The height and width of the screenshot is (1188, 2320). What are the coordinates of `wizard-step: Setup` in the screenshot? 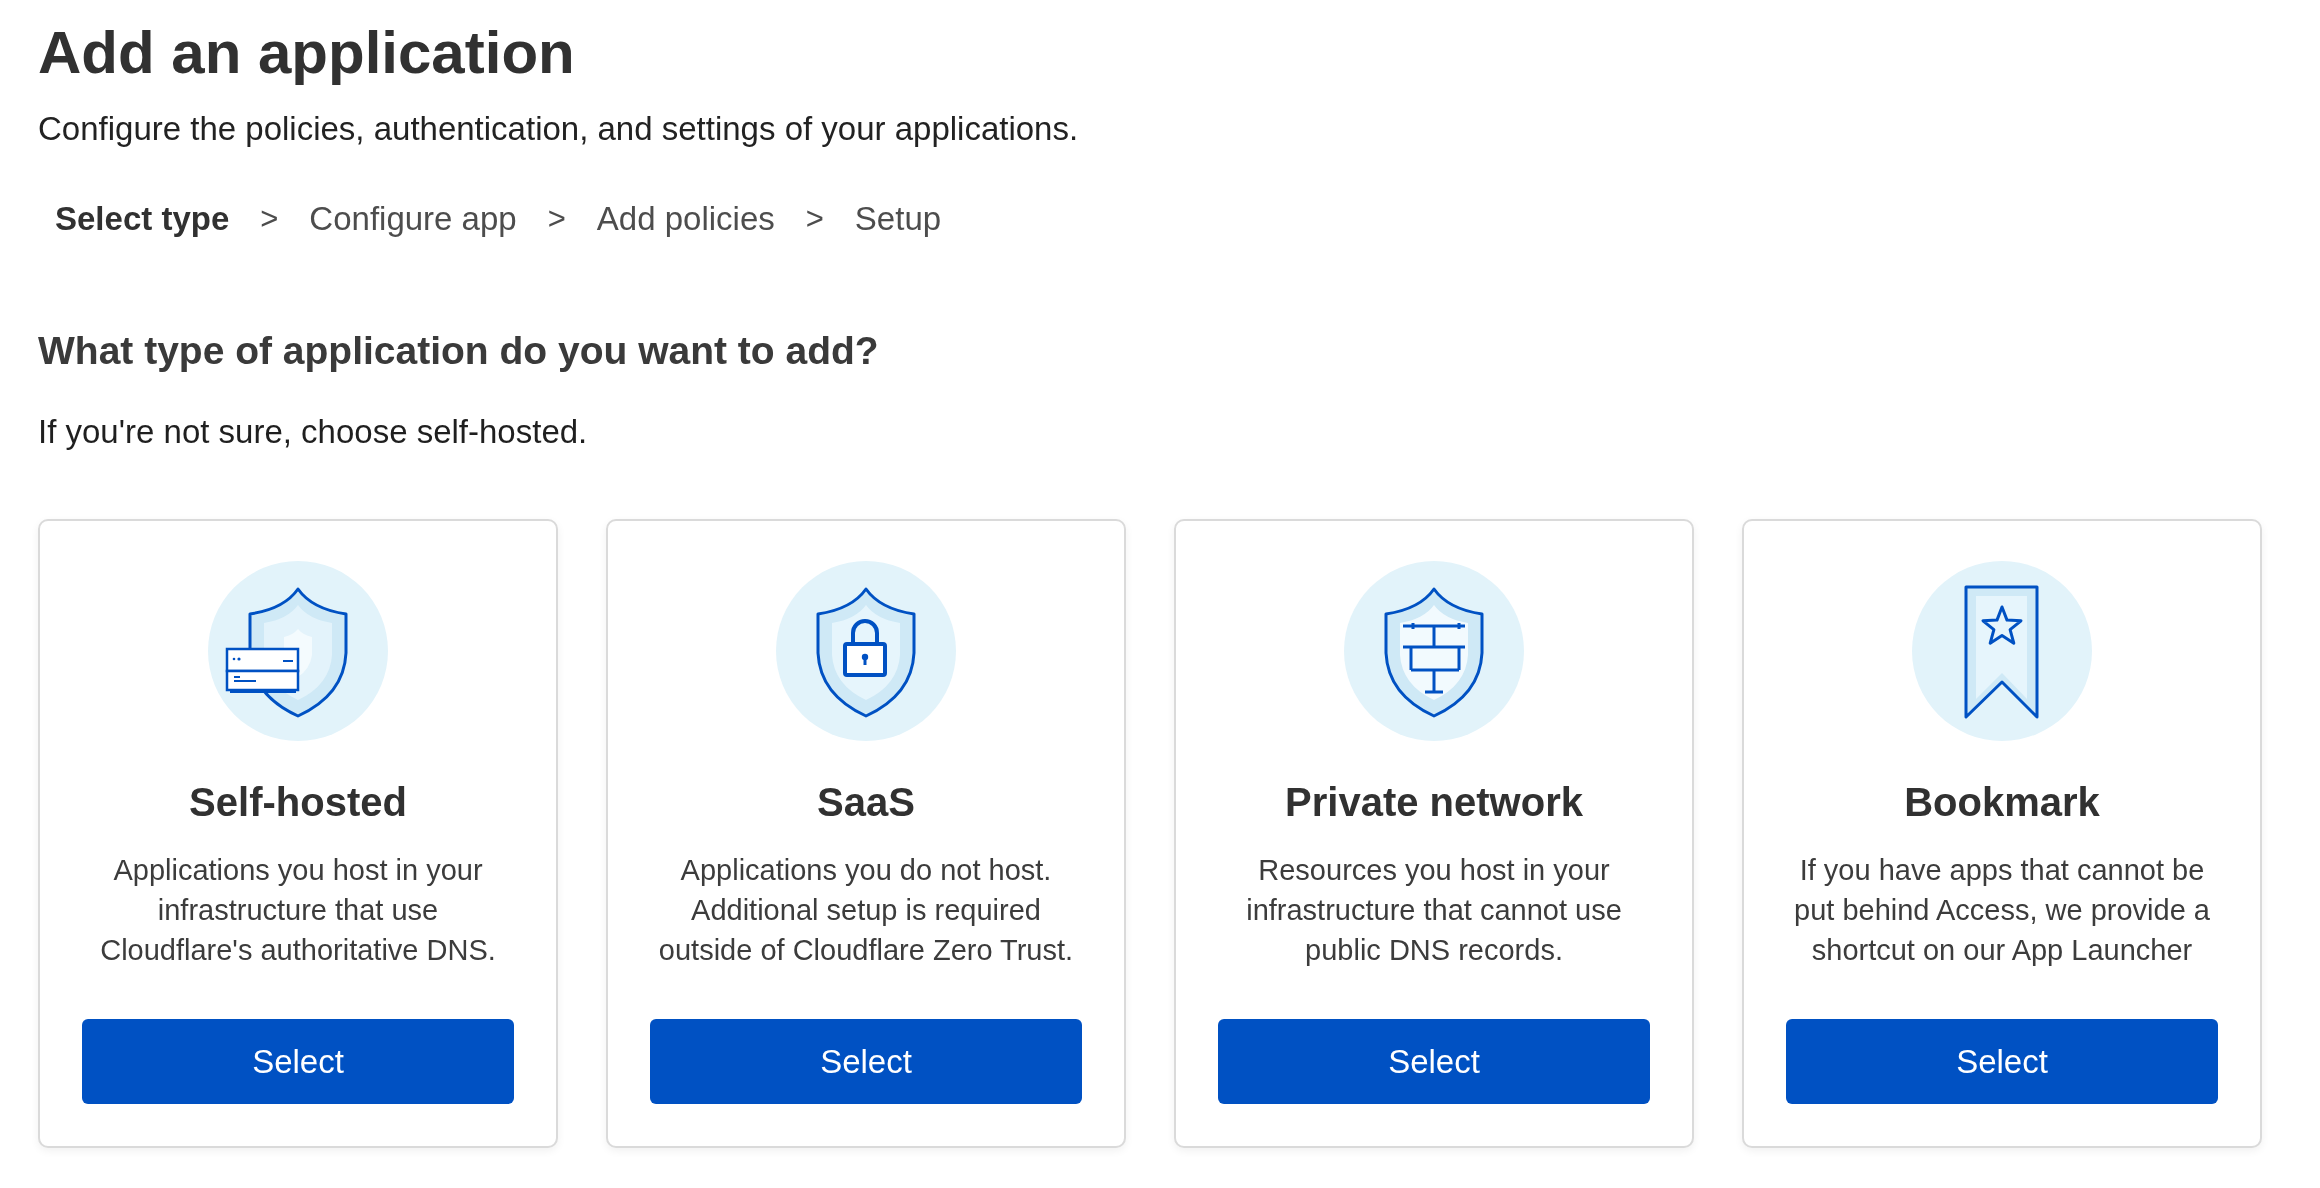 It's located at (898, 219).